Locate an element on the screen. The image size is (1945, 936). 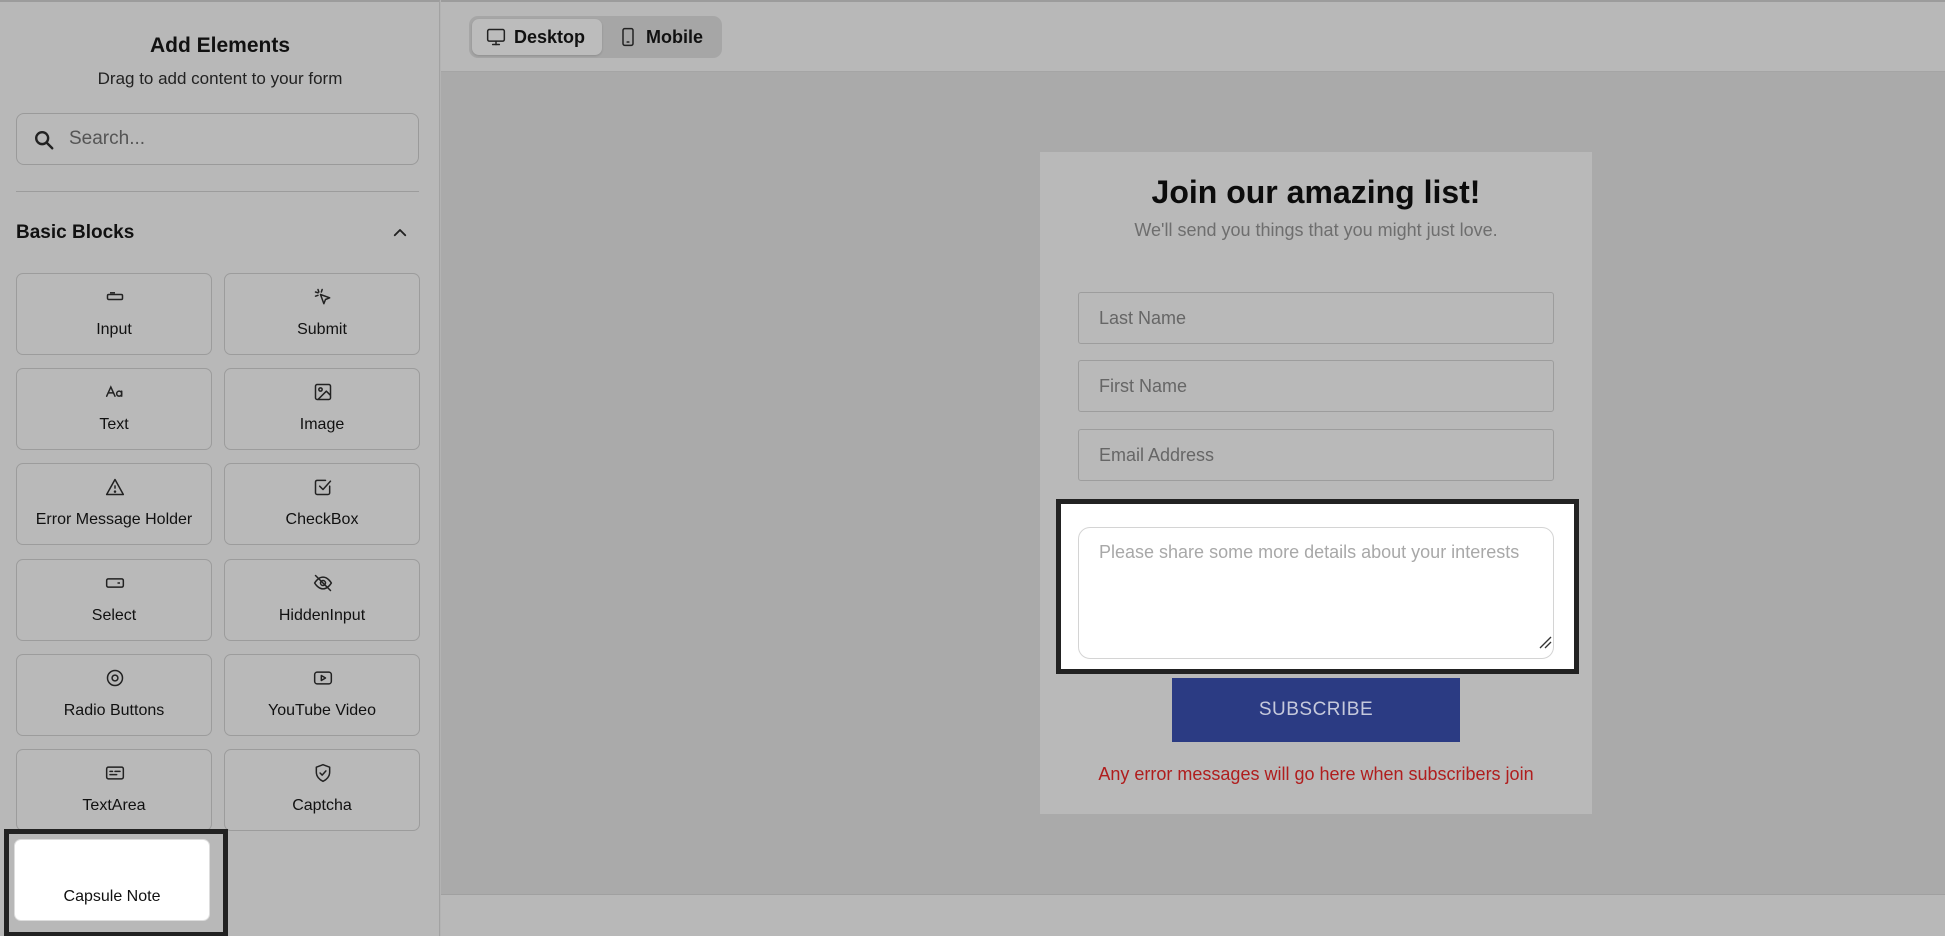
block-label: HiddenInput is located at coordinates (322, 615).